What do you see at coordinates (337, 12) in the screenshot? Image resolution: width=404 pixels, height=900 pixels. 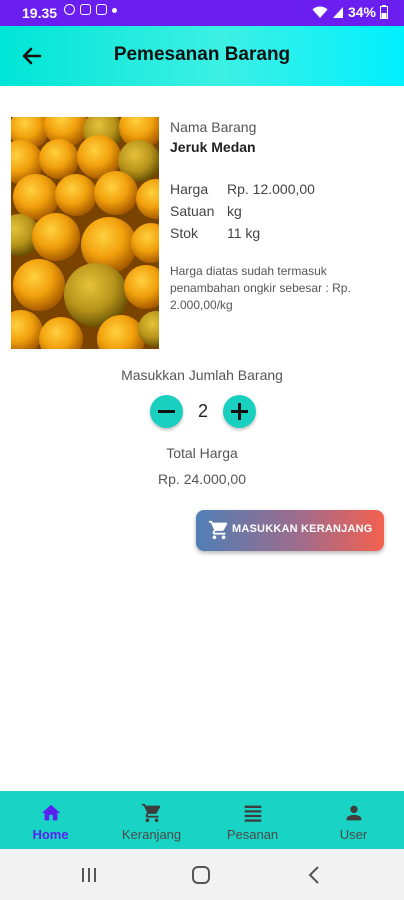 I see `signal-icon` at bounding box center [337, 12].